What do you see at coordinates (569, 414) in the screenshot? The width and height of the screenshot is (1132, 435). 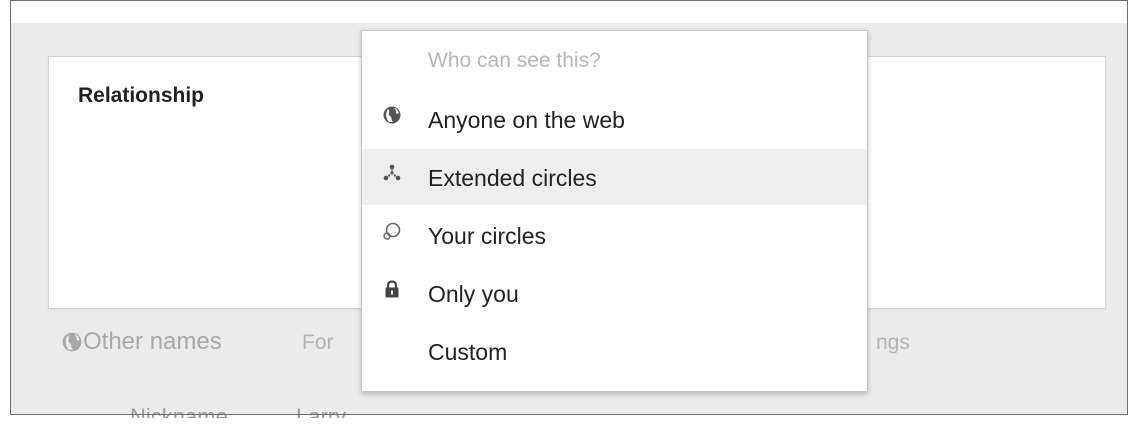 I see `frame-bottom-edge` at bounding box center [569, 414].